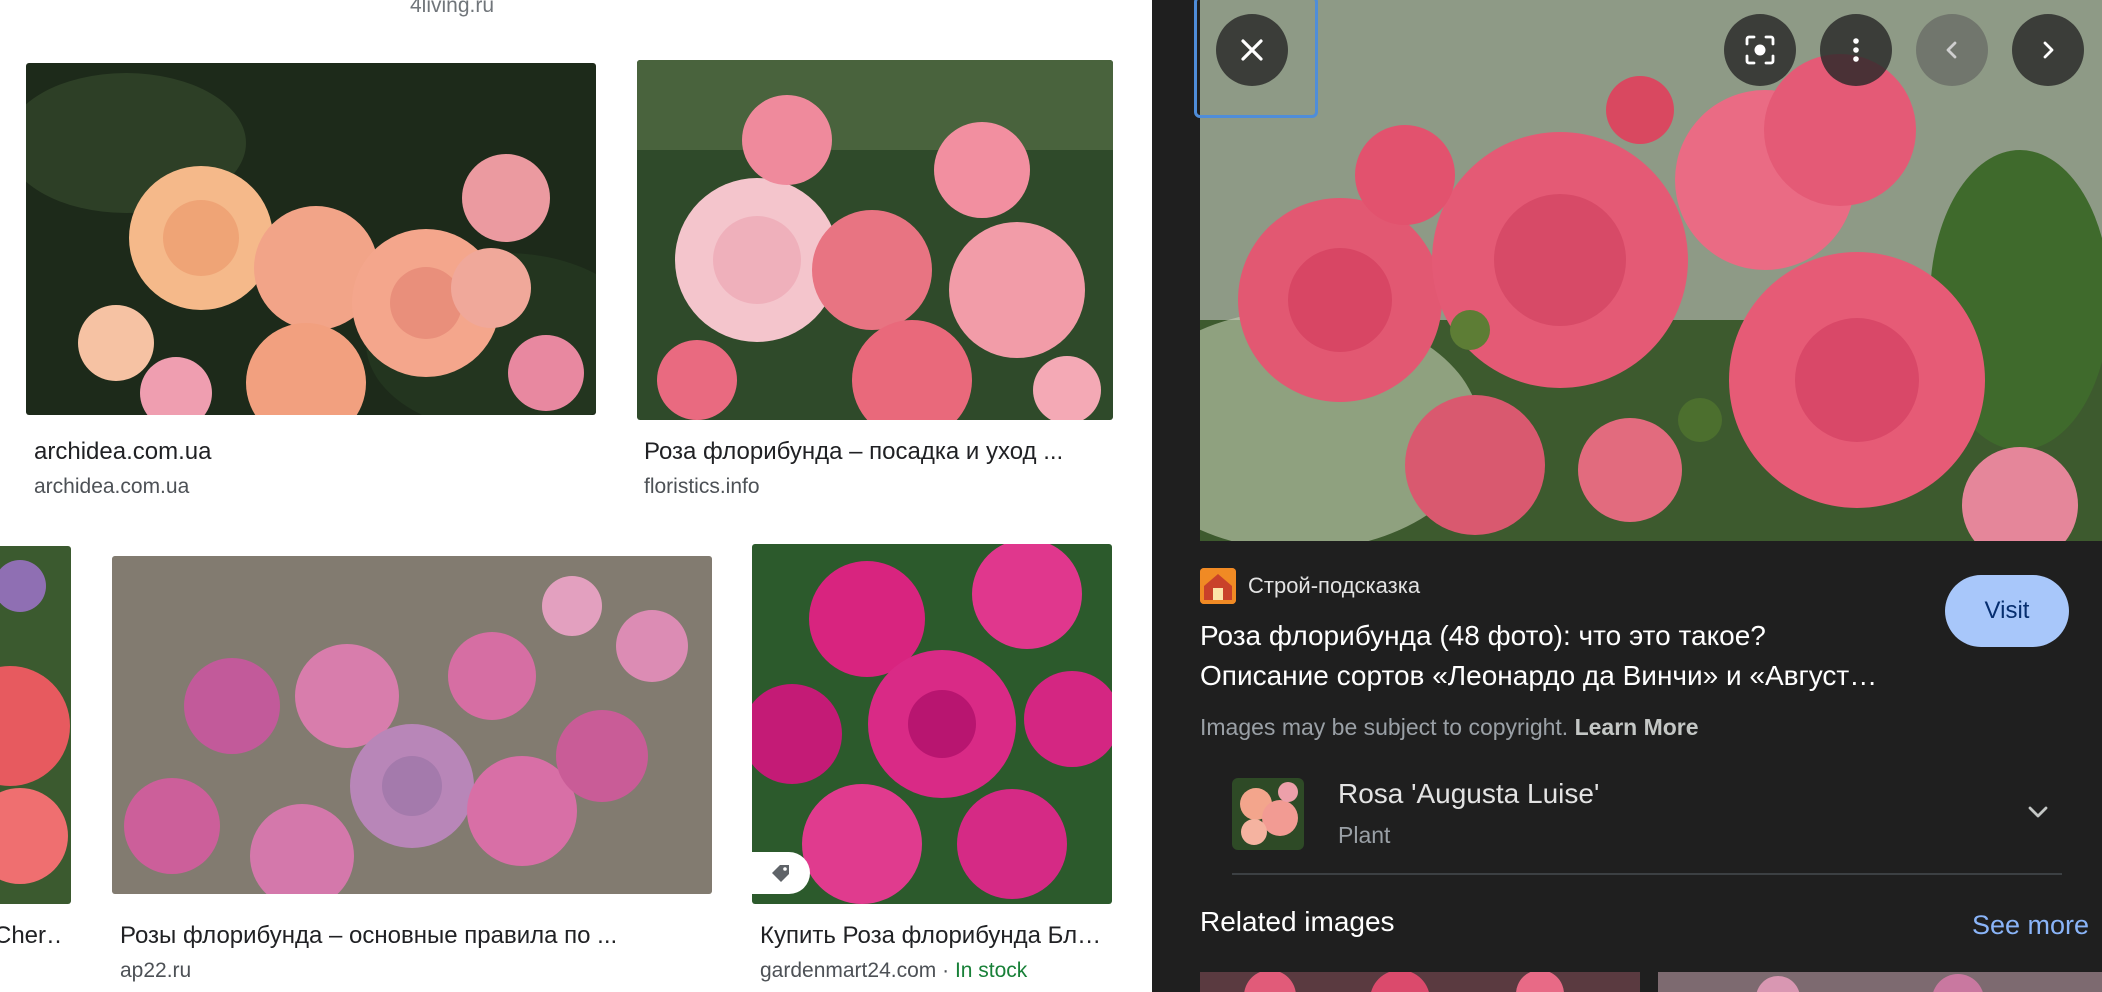  I want to click on result-site-row: gardenmart24.com · In stock, so click(893, 971).